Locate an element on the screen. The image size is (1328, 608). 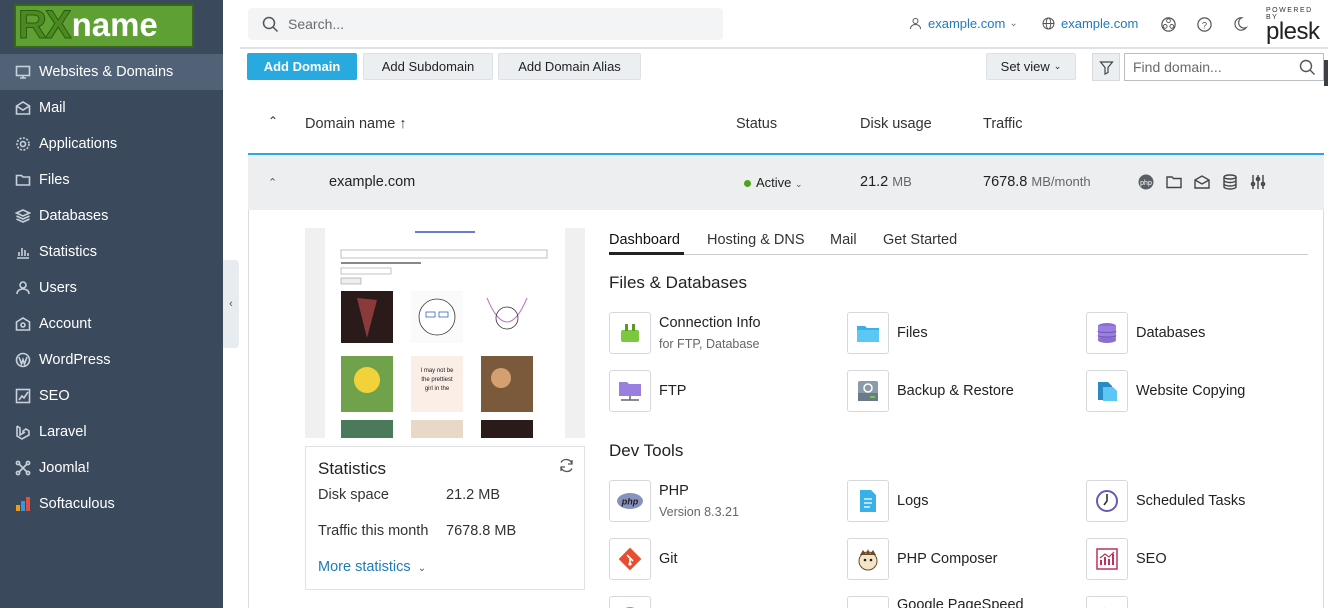
sidebar-item-mail: Mail is located at coordinates (111, 108).